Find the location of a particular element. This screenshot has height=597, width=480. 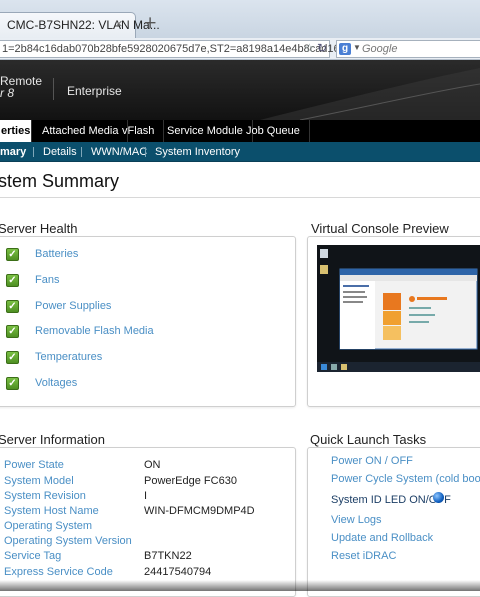

virtual-console-preview is located at coordinates (398, 308).